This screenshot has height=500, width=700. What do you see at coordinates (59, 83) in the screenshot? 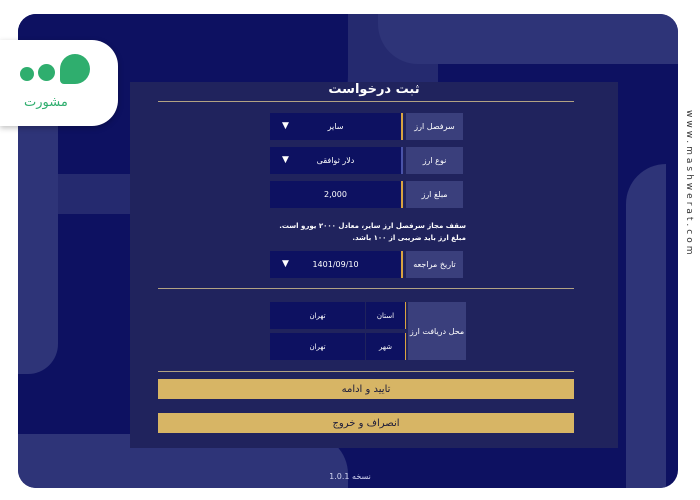
I see `logo: مشورت` at bounding box center [59, 83].